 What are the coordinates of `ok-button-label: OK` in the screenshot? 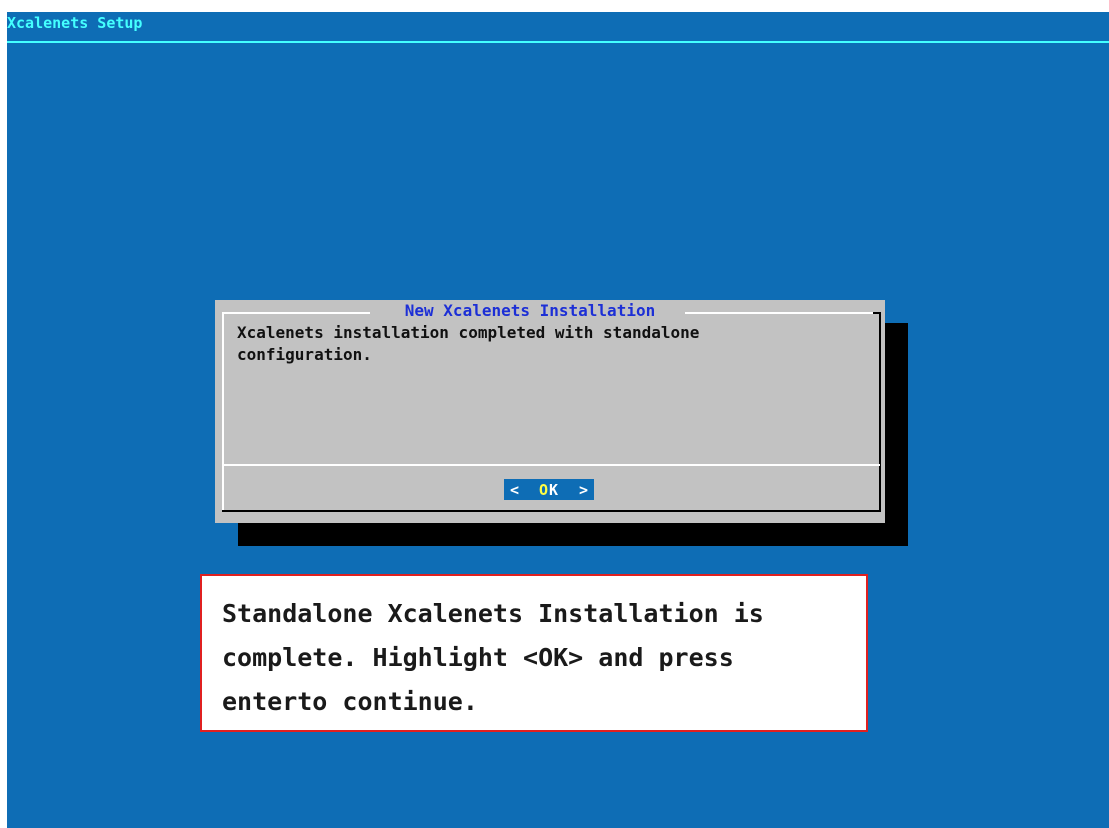 It's located at (549, 490).